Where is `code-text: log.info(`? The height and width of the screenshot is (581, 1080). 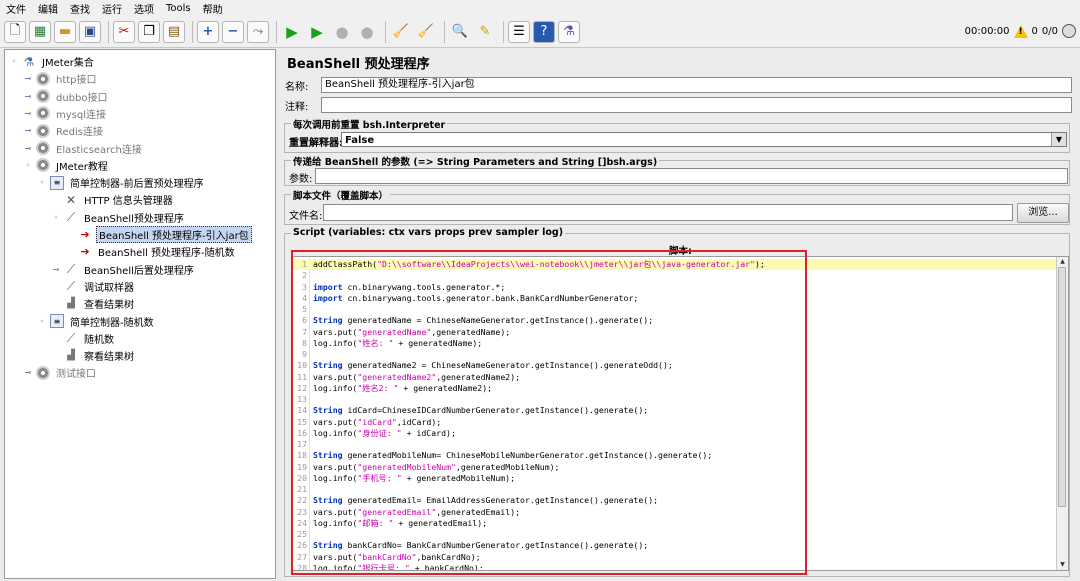
code-text: log.info( is located at coordinates (335, 387).